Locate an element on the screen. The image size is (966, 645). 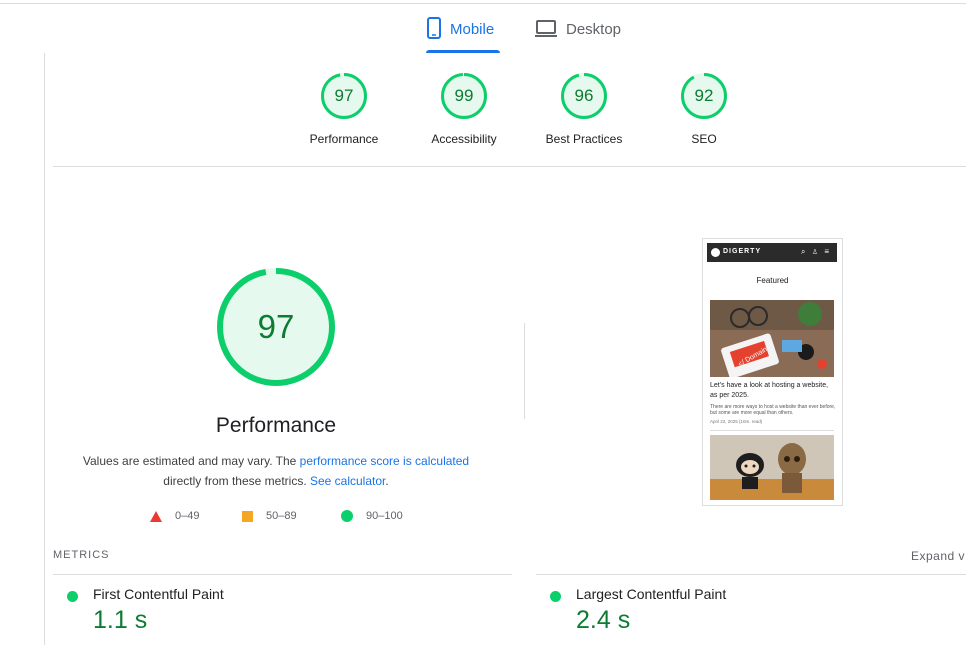
circle-icon is located at coordinates (347, 516).